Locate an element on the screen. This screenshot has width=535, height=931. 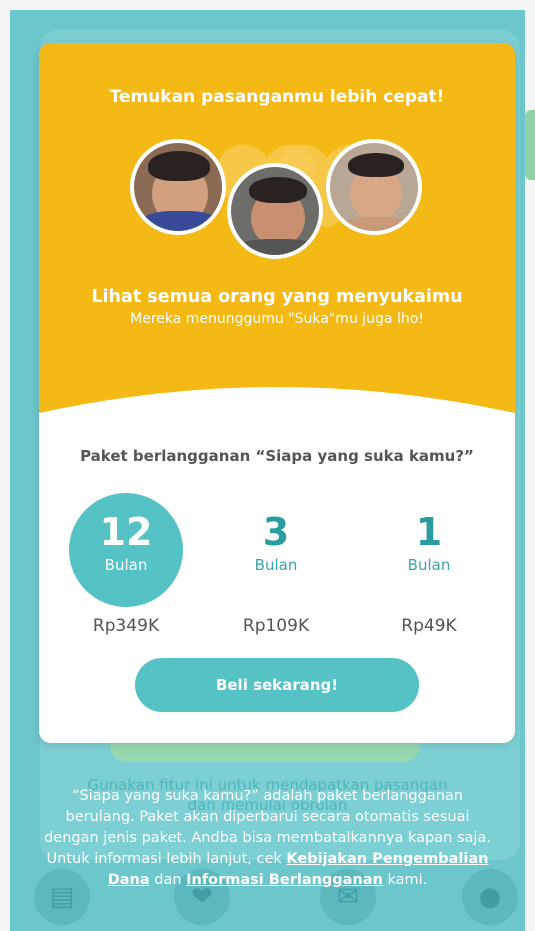
plan-12-months: 12 Bulan is located at coordinates (126, 550).